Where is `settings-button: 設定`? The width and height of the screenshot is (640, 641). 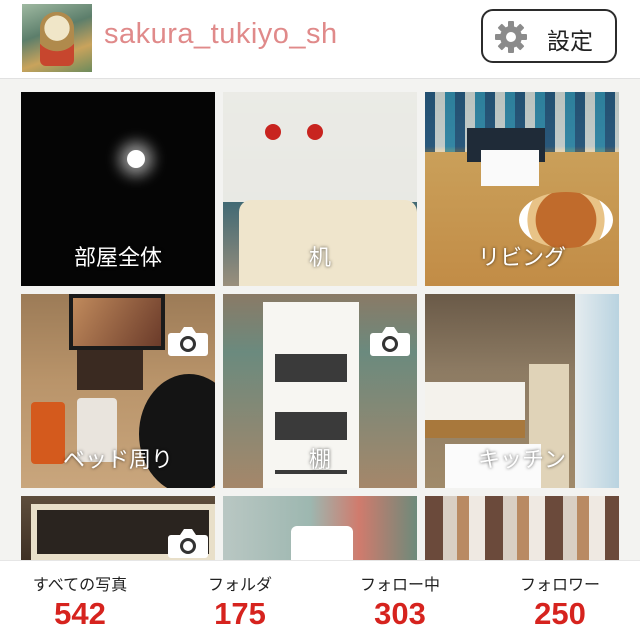 settings-button: 設定 is located at coordinates (549, 36).